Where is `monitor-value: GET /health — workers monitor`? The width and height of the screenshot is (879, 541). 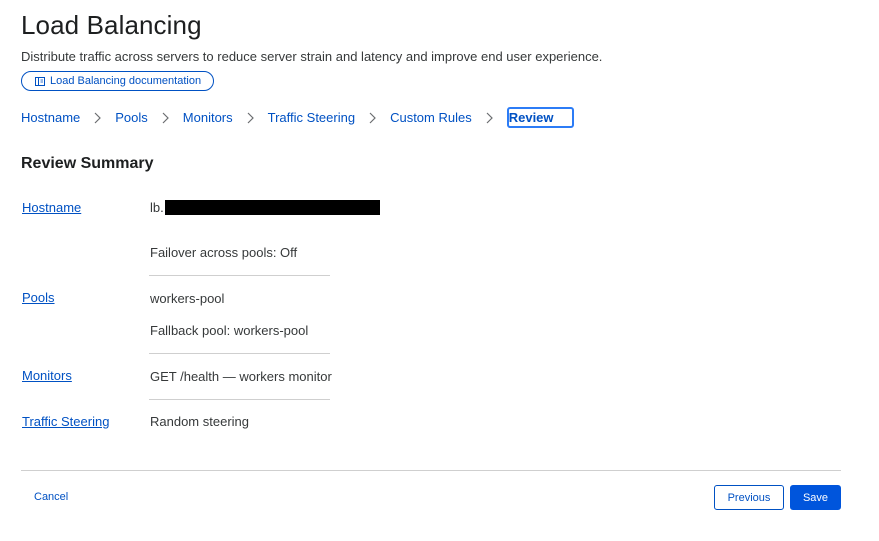 monitor-value: GET /health — workers monitor is located at coordinates (241, 376).